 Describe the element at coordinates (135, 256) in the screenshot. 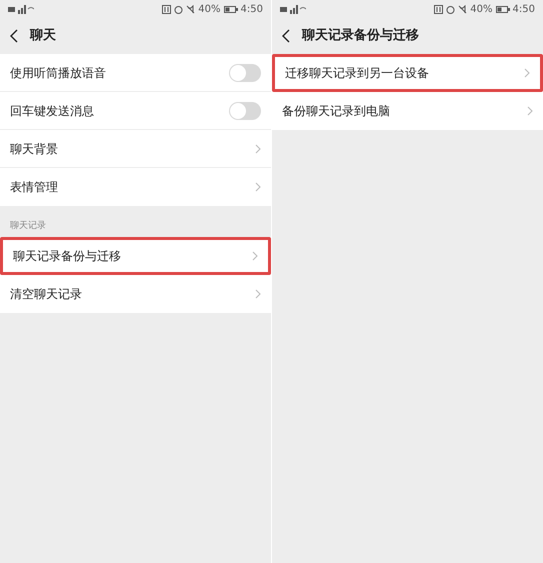

I see `settings-row: 聊天记录备份与迁移` at that location.